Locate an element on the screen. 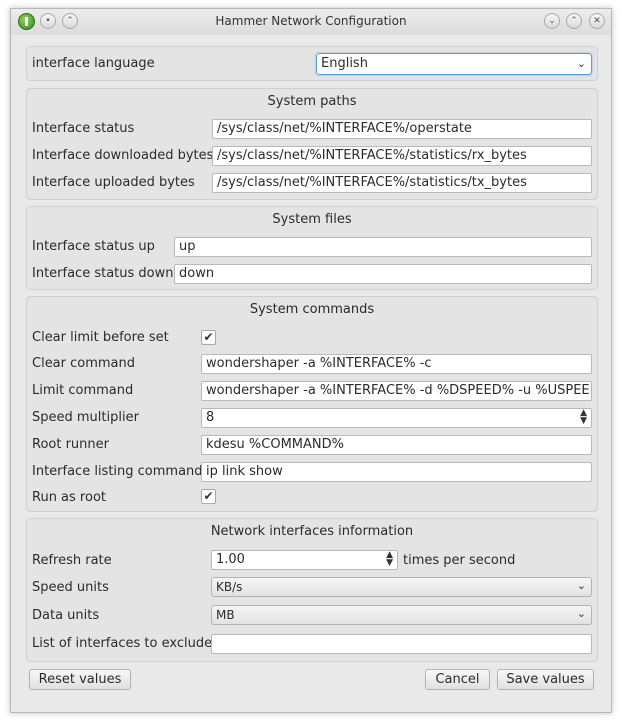 This screenshot has height=721, width=622. refresh-rate-value: 1.00 is located at coordinates (230, 559).